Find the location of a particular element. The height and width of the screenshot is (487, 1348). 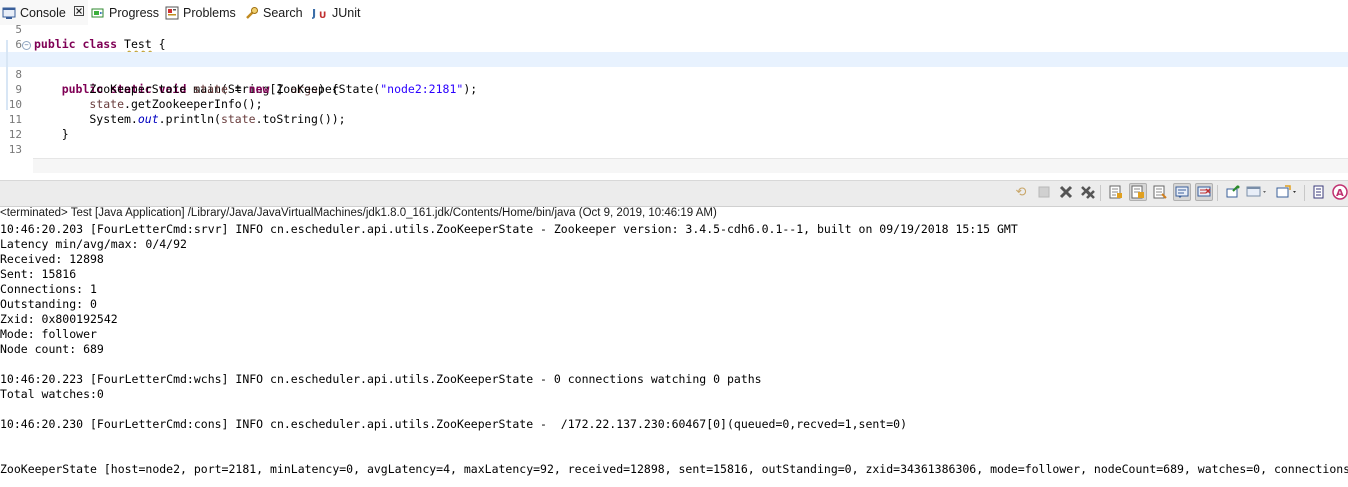

console-icon is located at coordinates (9, 13).